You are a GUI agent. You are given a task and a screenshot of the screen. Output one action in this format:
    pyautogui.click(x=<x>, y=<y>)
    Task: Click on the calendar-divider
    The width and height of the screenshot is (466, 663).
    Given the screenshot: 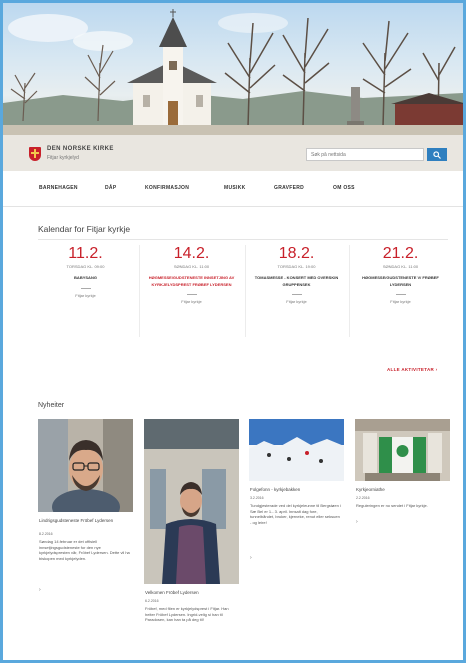 What is the action you would take?
    pyautogui.click(x=243, y=239)
    